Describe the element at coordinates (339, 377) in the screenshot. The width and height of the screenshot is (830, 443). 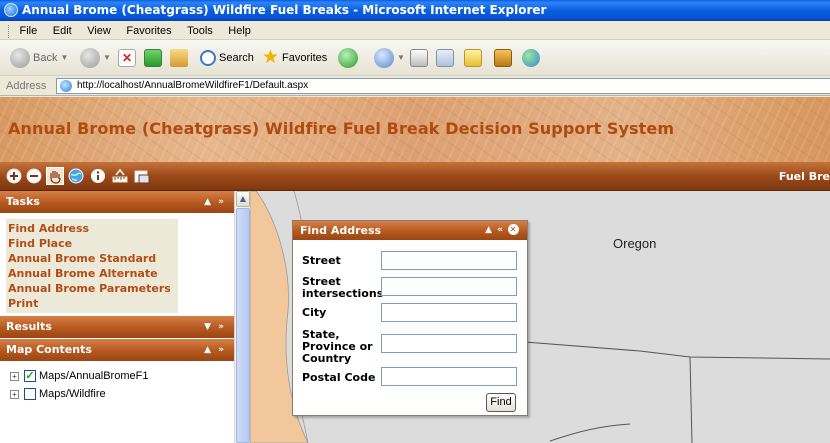
I see `postal-code-label: Postal Code` at that location.